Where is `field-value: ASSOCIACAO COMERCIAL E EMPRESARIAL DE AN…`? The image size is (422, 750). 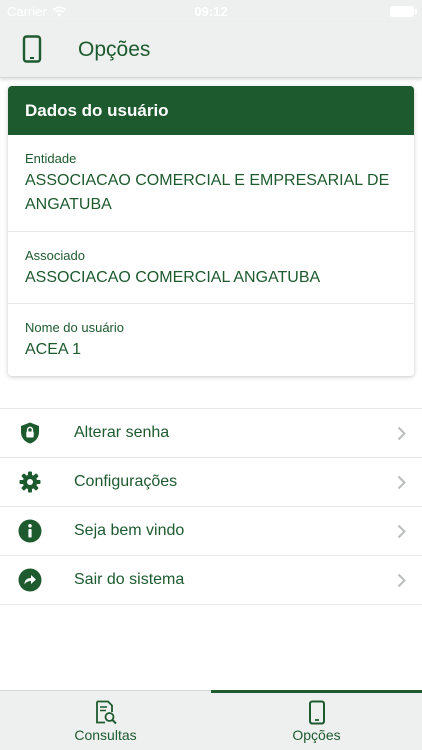
field-value: ASSOCIACAO COMERCIAL E EMPRESARIAL DE AN… is located at coordinates (207, 192).